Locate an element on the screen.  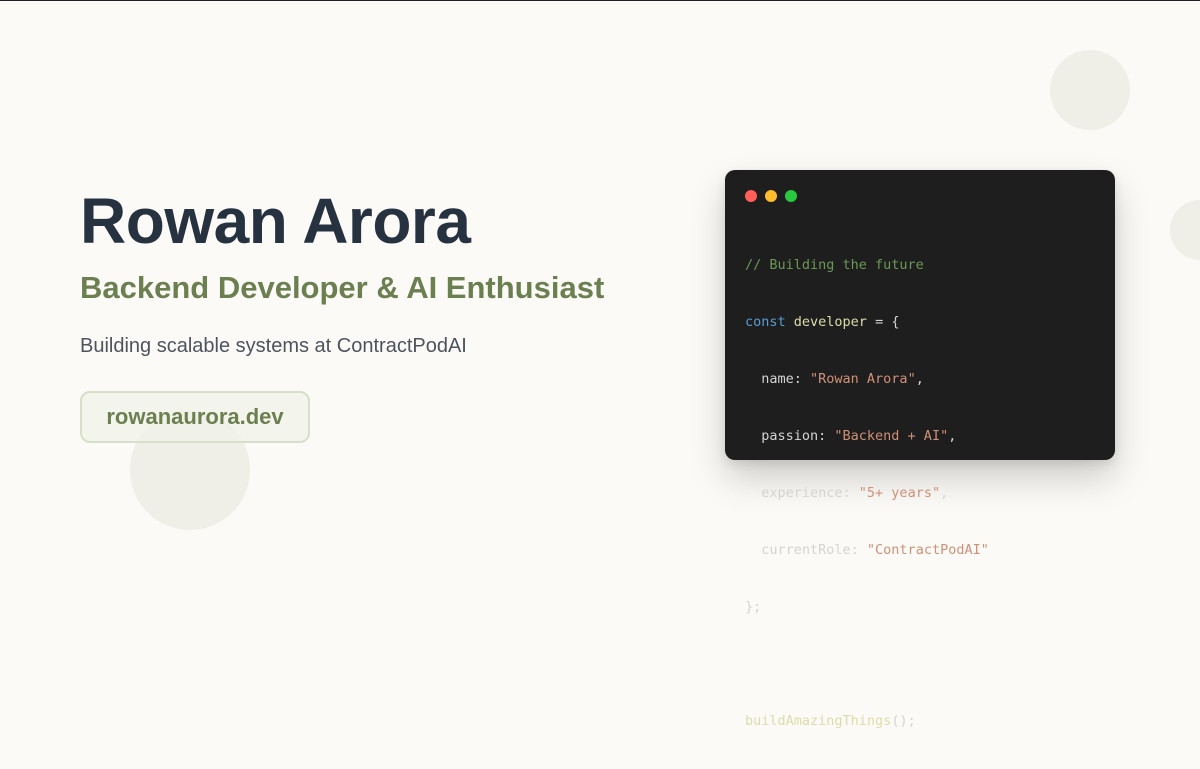
profile-name: Rowan Arora is located at coordinates (275, 221).